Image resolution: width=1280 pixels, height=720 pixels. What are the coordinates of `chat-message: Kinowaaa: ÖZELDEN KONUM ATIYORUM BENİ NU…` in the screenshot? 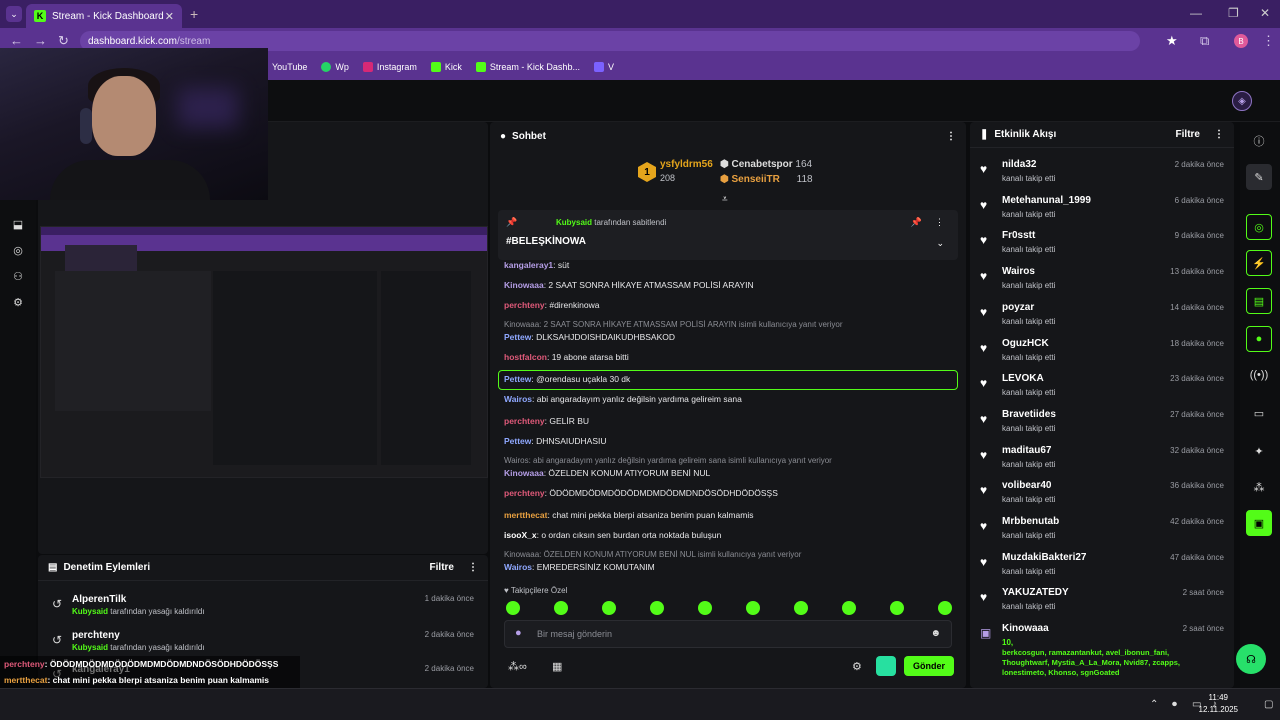 It's located at (607, 473).